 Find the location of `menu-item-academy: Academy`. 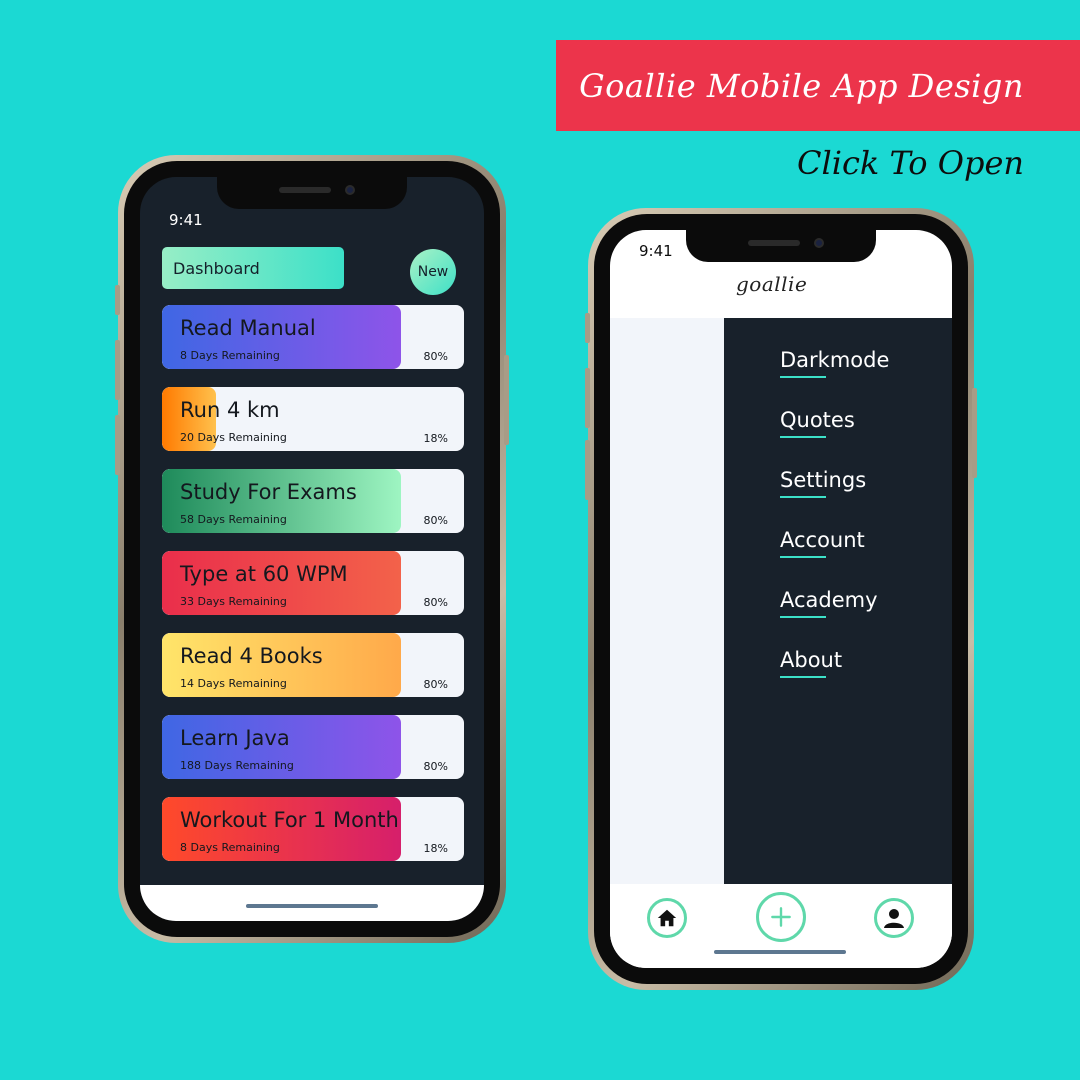

menu-item-academy: Academy is located at coordinates (829, 603).